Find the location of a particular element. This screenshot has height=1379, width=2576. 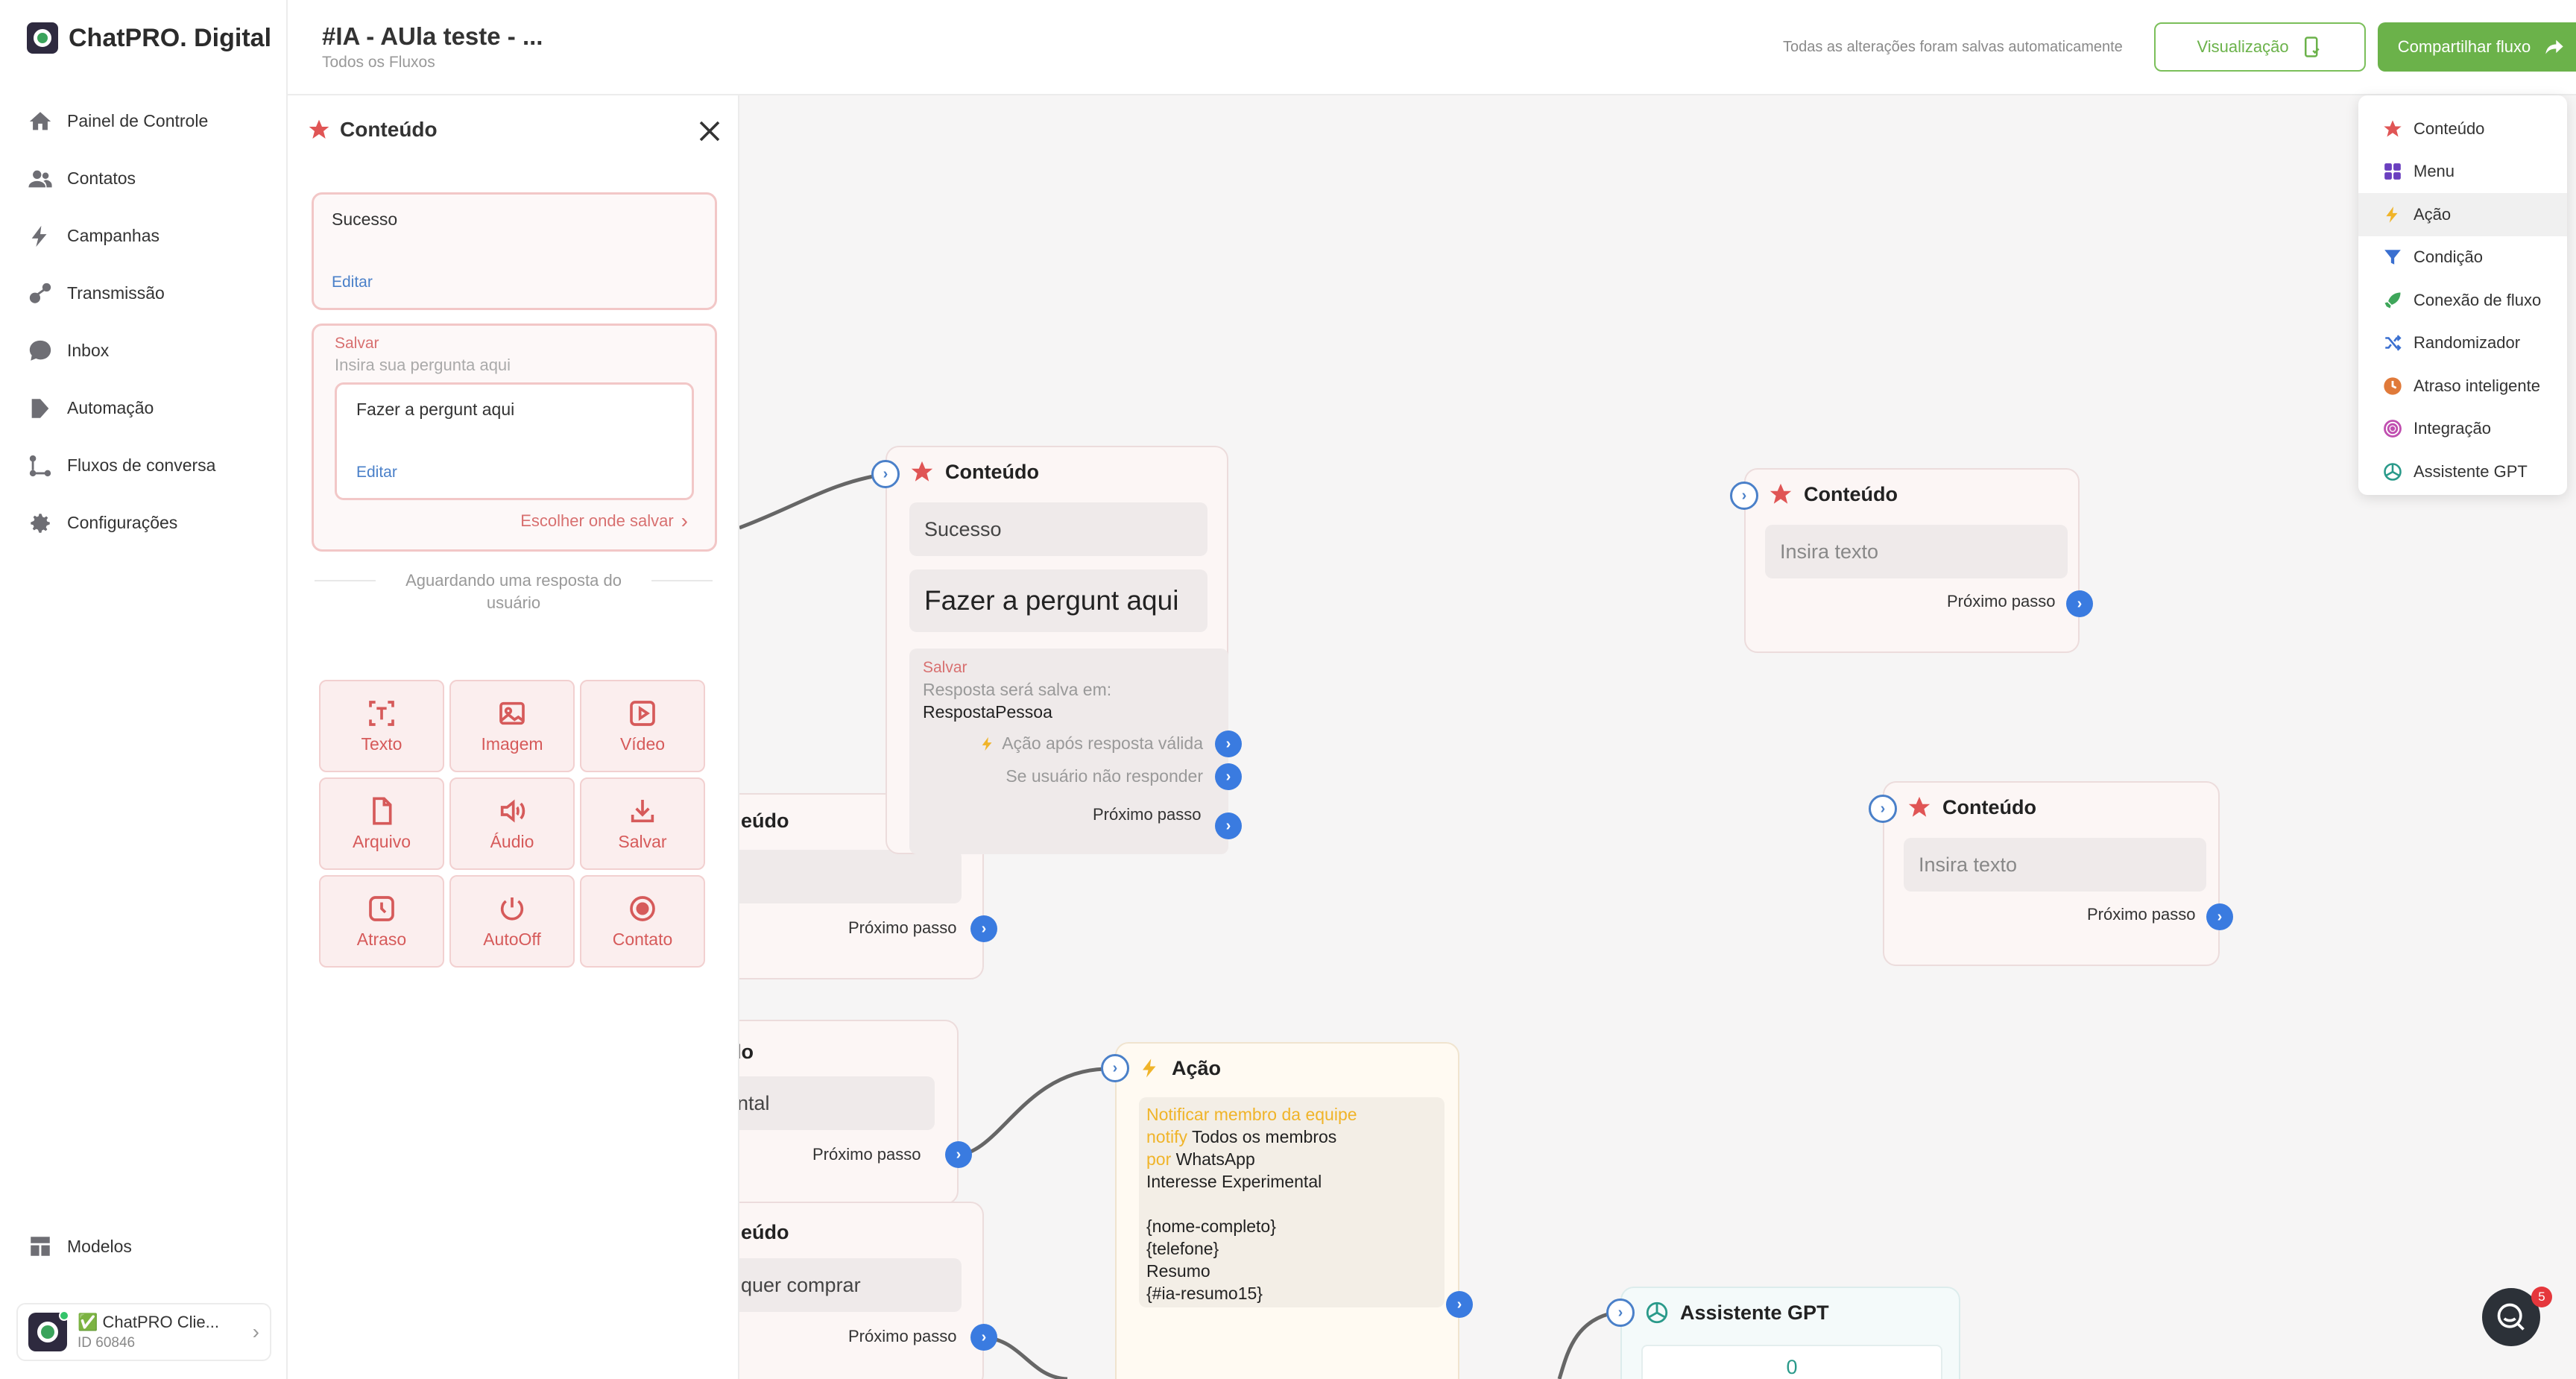

notify-label: Notificar membro da equipe is located at coordinates (1251, 1114).